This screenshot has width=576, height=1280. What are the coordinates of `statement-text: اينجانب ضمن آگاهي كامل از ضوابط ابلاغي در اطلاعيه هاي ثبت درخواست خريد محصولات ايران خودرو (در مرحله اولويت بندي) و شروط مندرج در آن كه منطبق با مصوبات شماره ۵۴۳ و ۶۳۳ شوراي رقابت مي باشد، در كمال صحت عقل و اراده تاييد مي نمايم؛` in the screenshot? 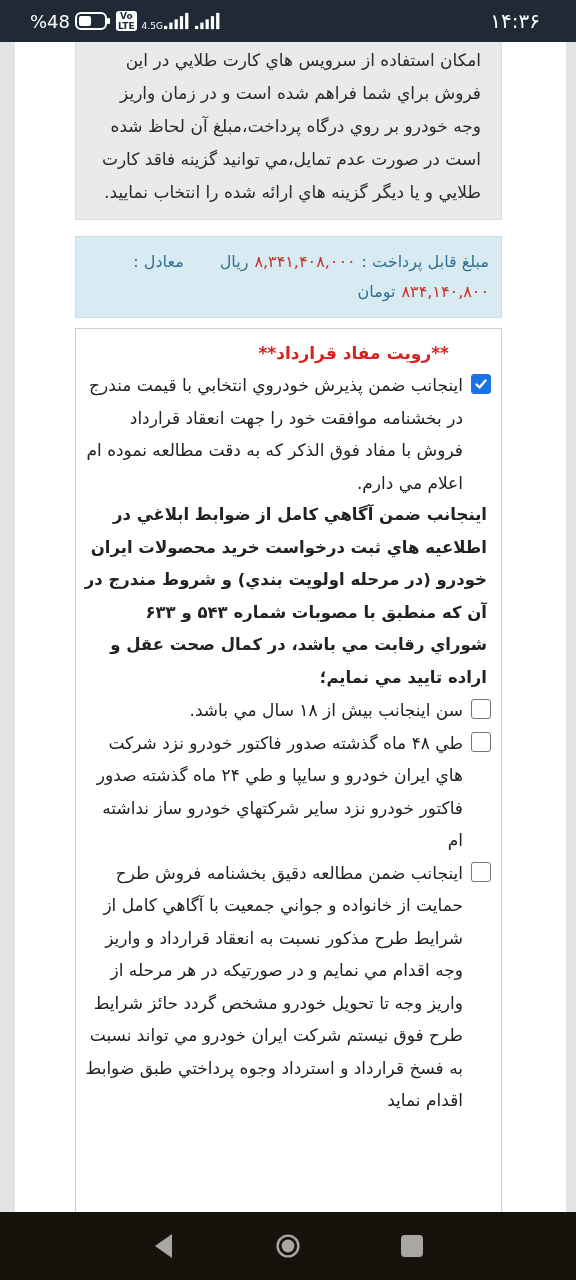 It's located at (286, 596).